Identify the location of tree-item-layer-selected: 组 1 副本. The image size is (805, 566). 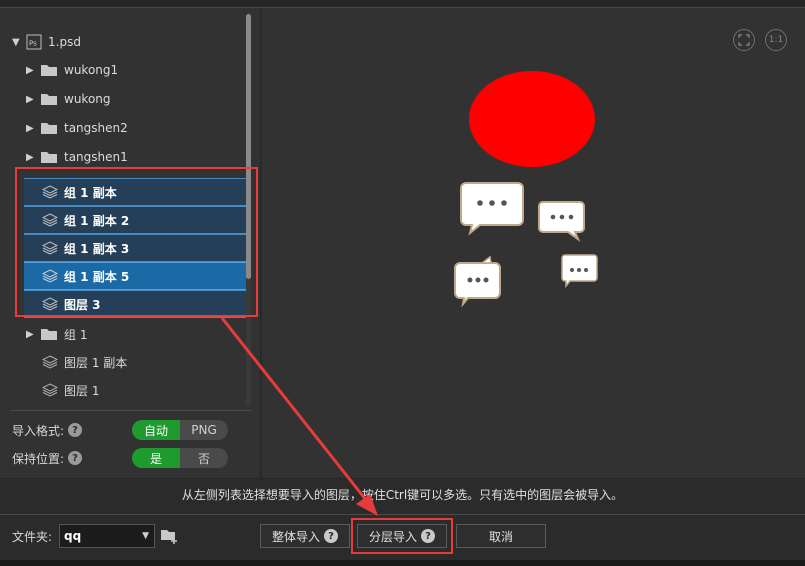
(135, 192).